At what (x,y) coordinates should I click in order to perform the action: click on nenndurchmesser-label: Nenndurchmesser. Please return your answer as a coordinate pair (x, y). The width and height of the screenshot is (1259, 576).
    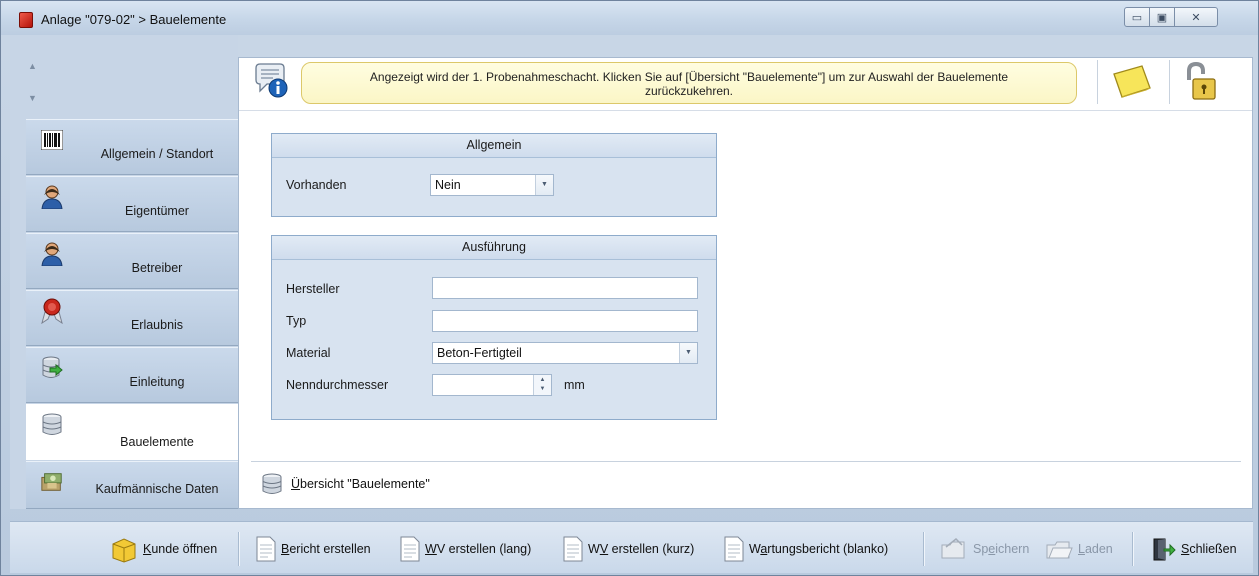
    Looking at the image, I should click on (337, 385).